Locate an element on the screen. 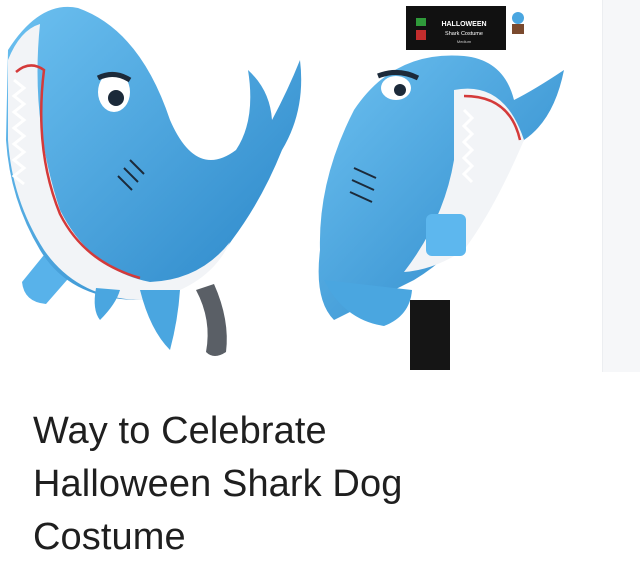  package-tag: HALLOWEEN Shark Costume Medium is located at coordinates (456, 28).